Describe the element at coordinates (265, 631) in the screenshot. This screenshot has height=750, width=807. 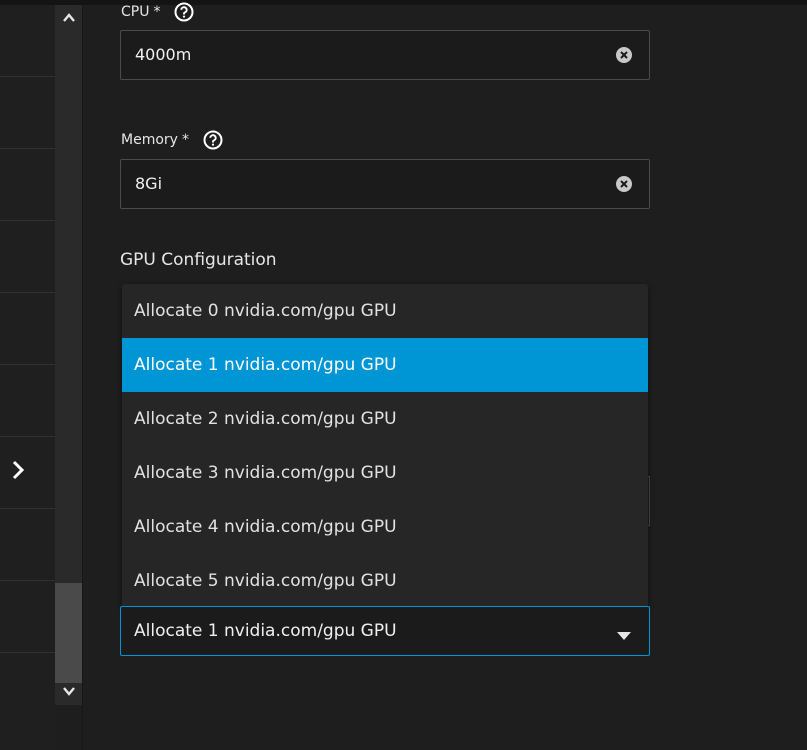
I see `gpu-select-value: Allocate 1 nvidia.com/gpu GPU` at that location.